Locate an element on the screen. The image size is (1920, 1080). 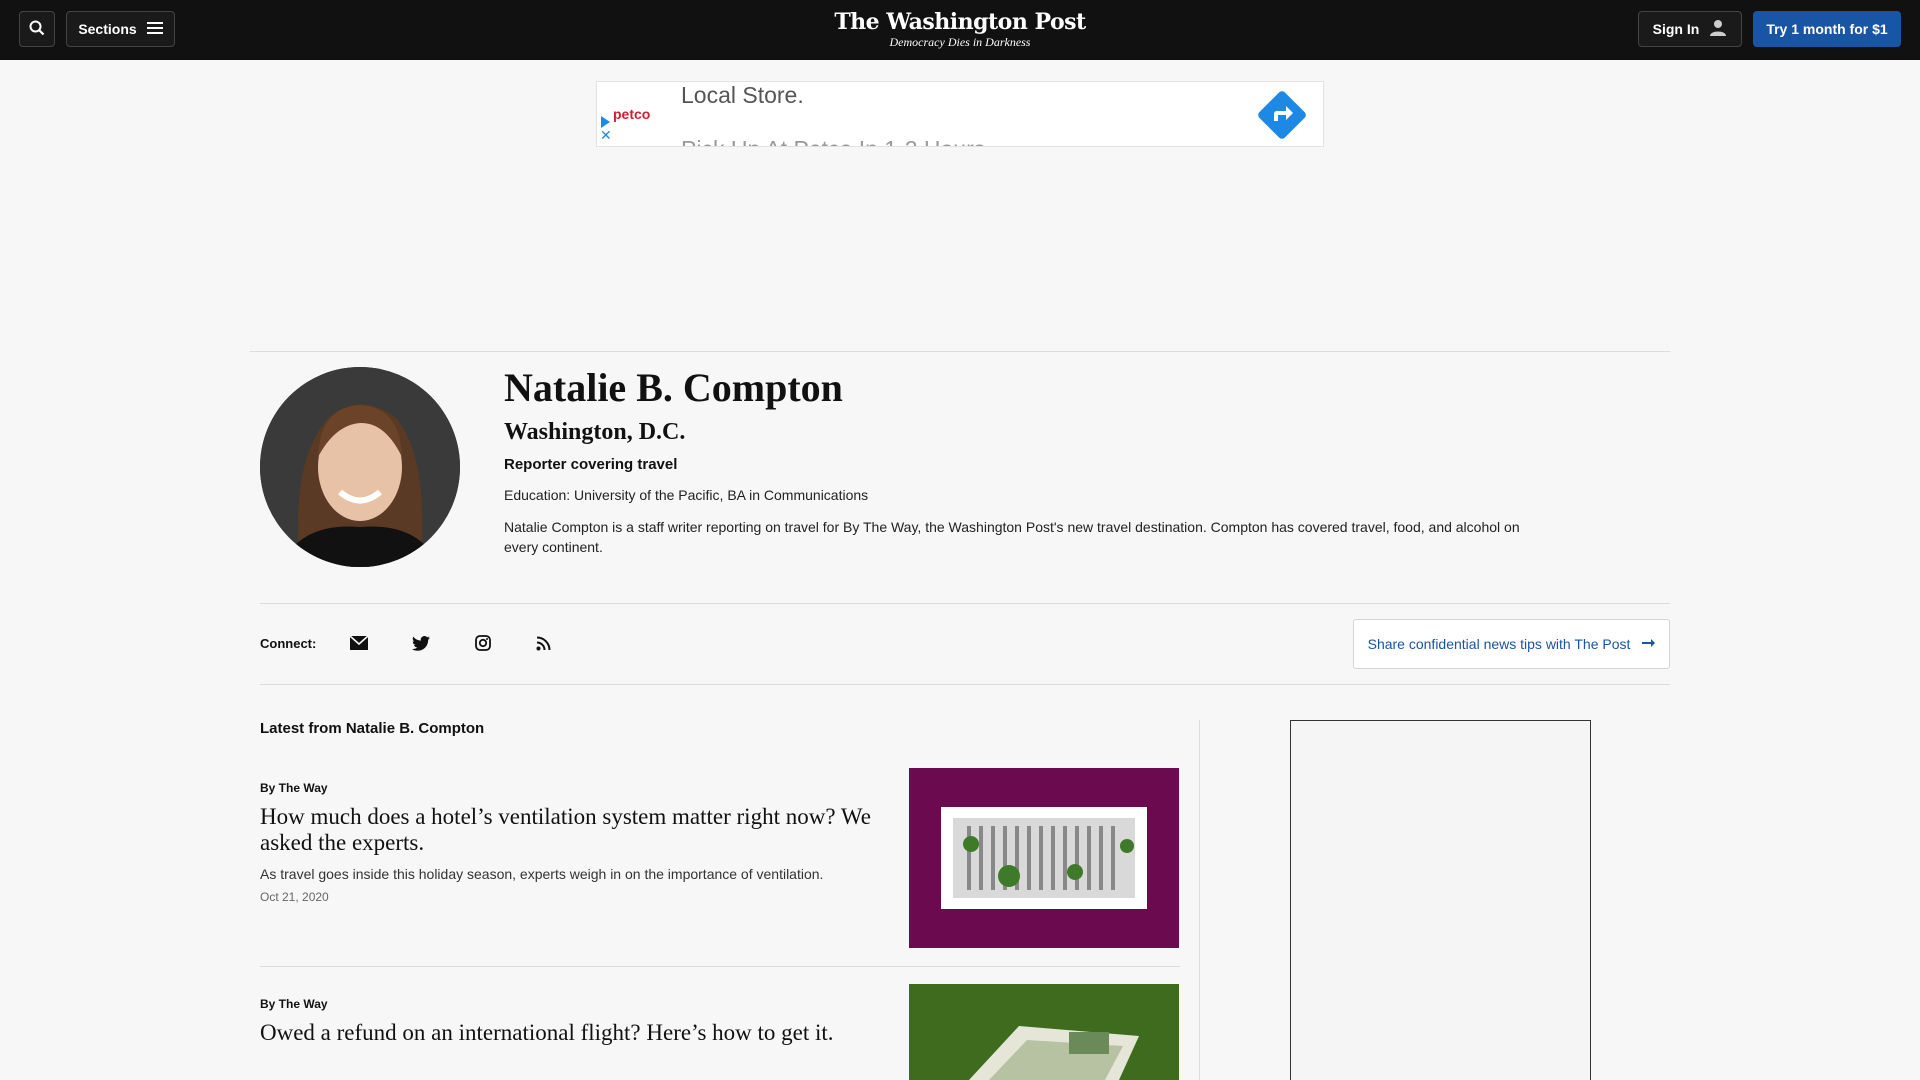
logo-title: The Washington Post is located at coordinates (960, 22).